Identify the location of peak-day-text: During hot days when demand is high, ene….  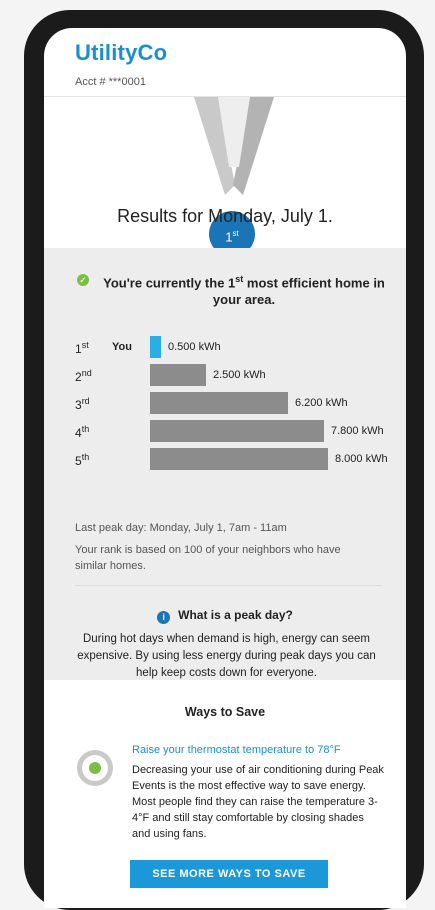
(226, 656).